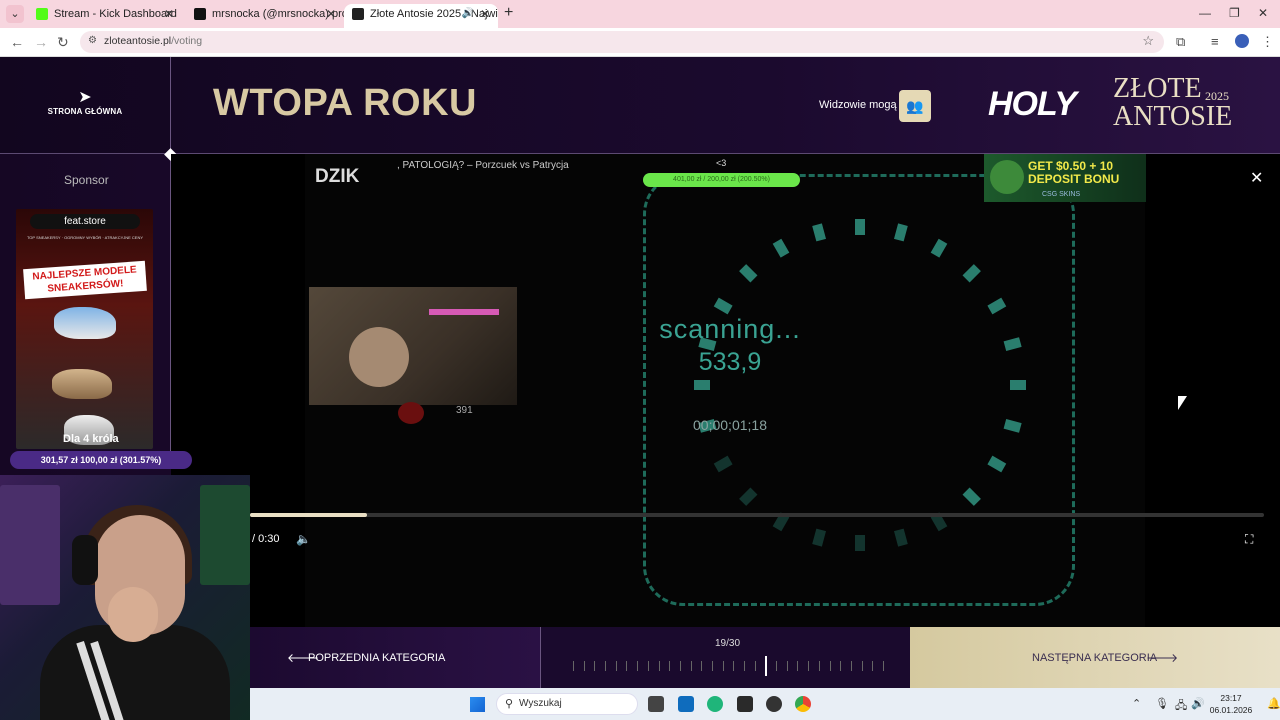 Image resolution: width=1280 pixels, height=720 pixels. I want to click on volume-icon: 🔈, so click(303, 539).